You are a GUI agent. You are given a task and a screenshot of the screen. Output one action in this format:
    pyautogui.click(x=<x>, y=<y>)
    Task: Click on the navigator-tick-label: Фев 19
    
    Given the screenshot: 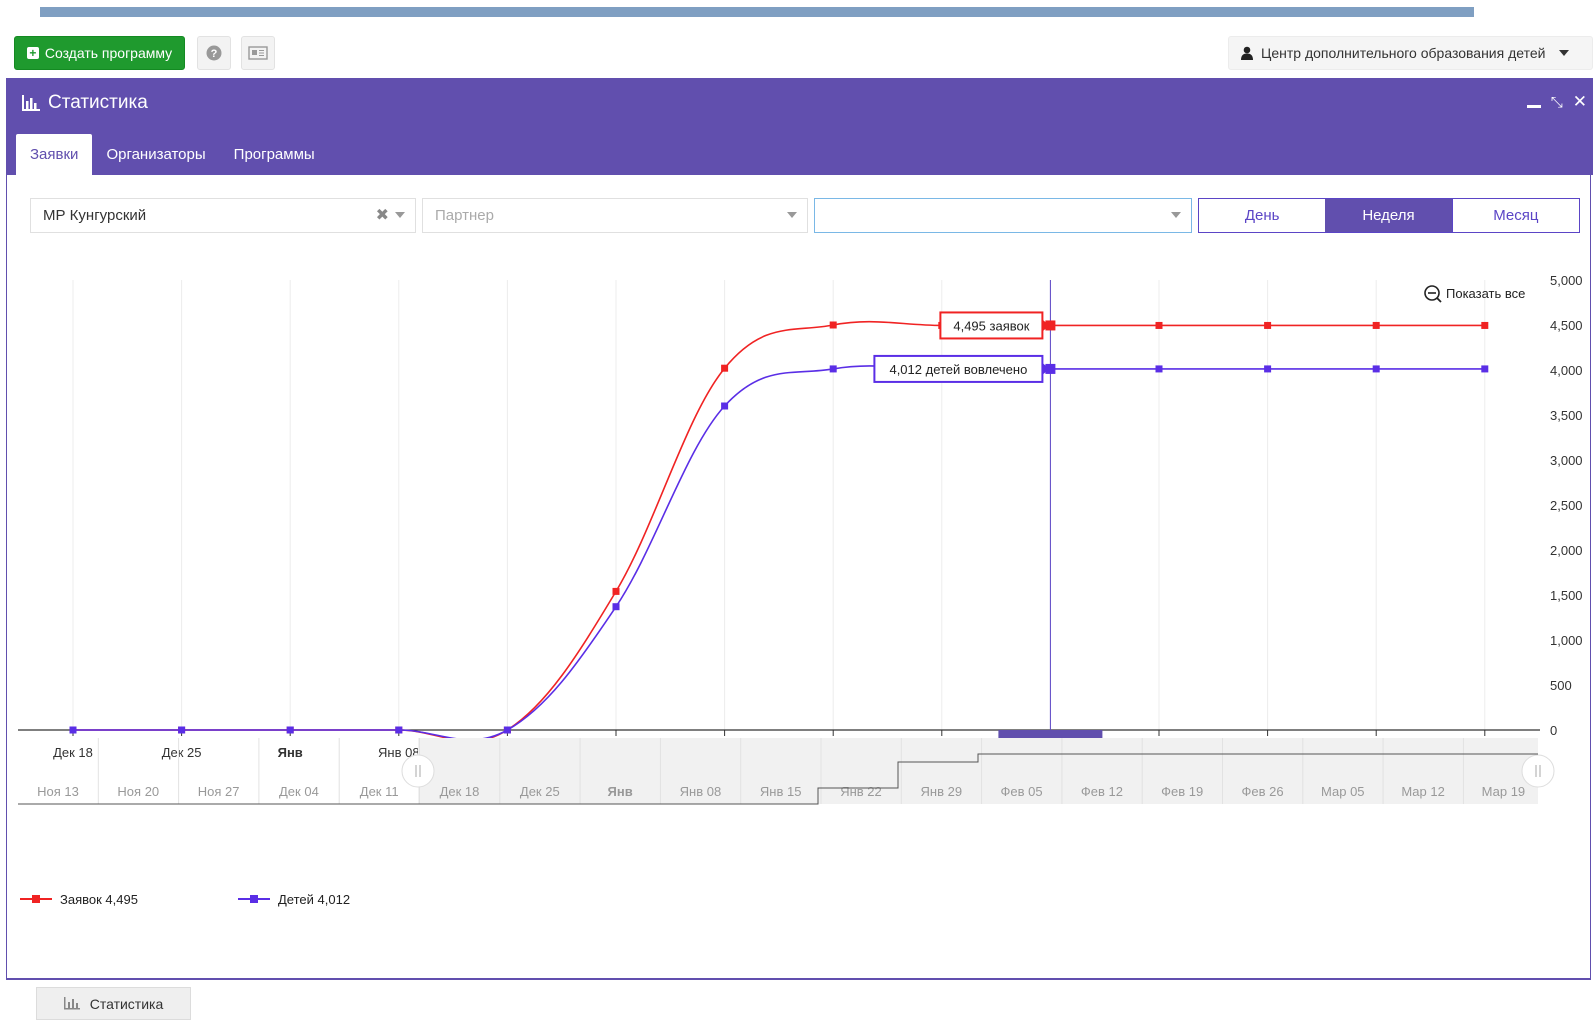 What is the action you would take?
    pyautogui.click(x=1182, y=791)
    